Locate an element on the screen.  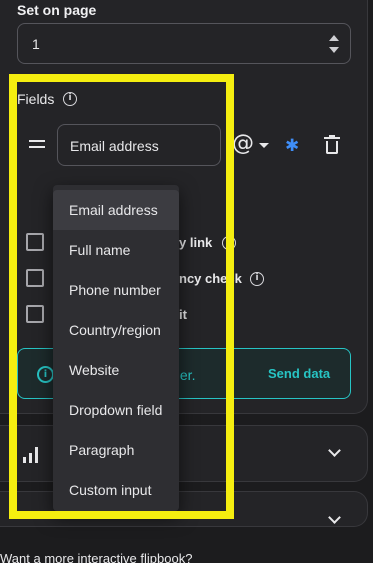
set-on-page-input: 1 is located at coordinates (184, 43).